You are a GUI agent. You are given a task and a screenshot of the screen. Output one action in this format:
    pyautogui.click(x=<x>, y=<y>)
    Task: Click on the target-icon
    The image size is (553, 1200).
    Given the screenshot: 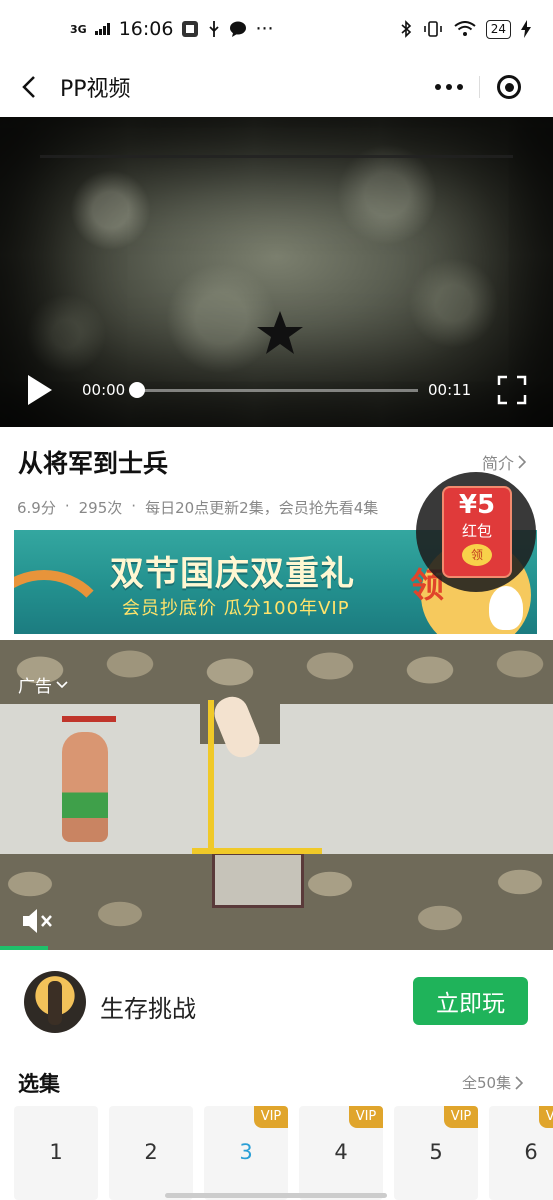 What is the action you would take?
    pyautogui.click(x=509, y=87)
    